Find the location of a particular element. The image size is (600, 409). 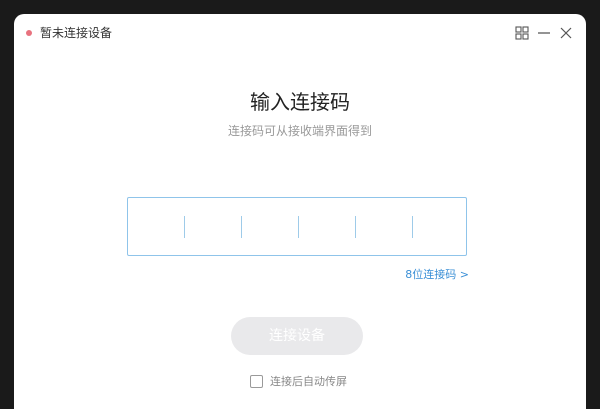

connect-device-button: 连接设备 is located at coordinates (297, 336).